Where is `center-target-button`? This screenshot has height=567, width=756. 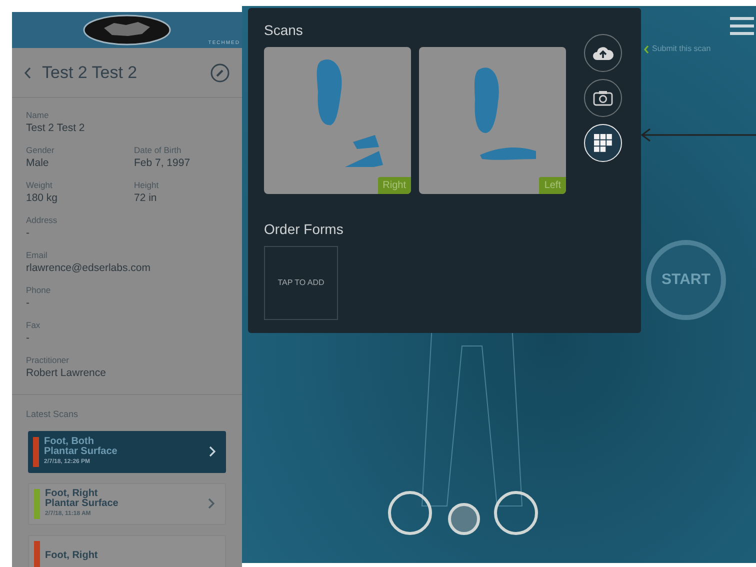
center-target-button is located at coordinates (464, 519).